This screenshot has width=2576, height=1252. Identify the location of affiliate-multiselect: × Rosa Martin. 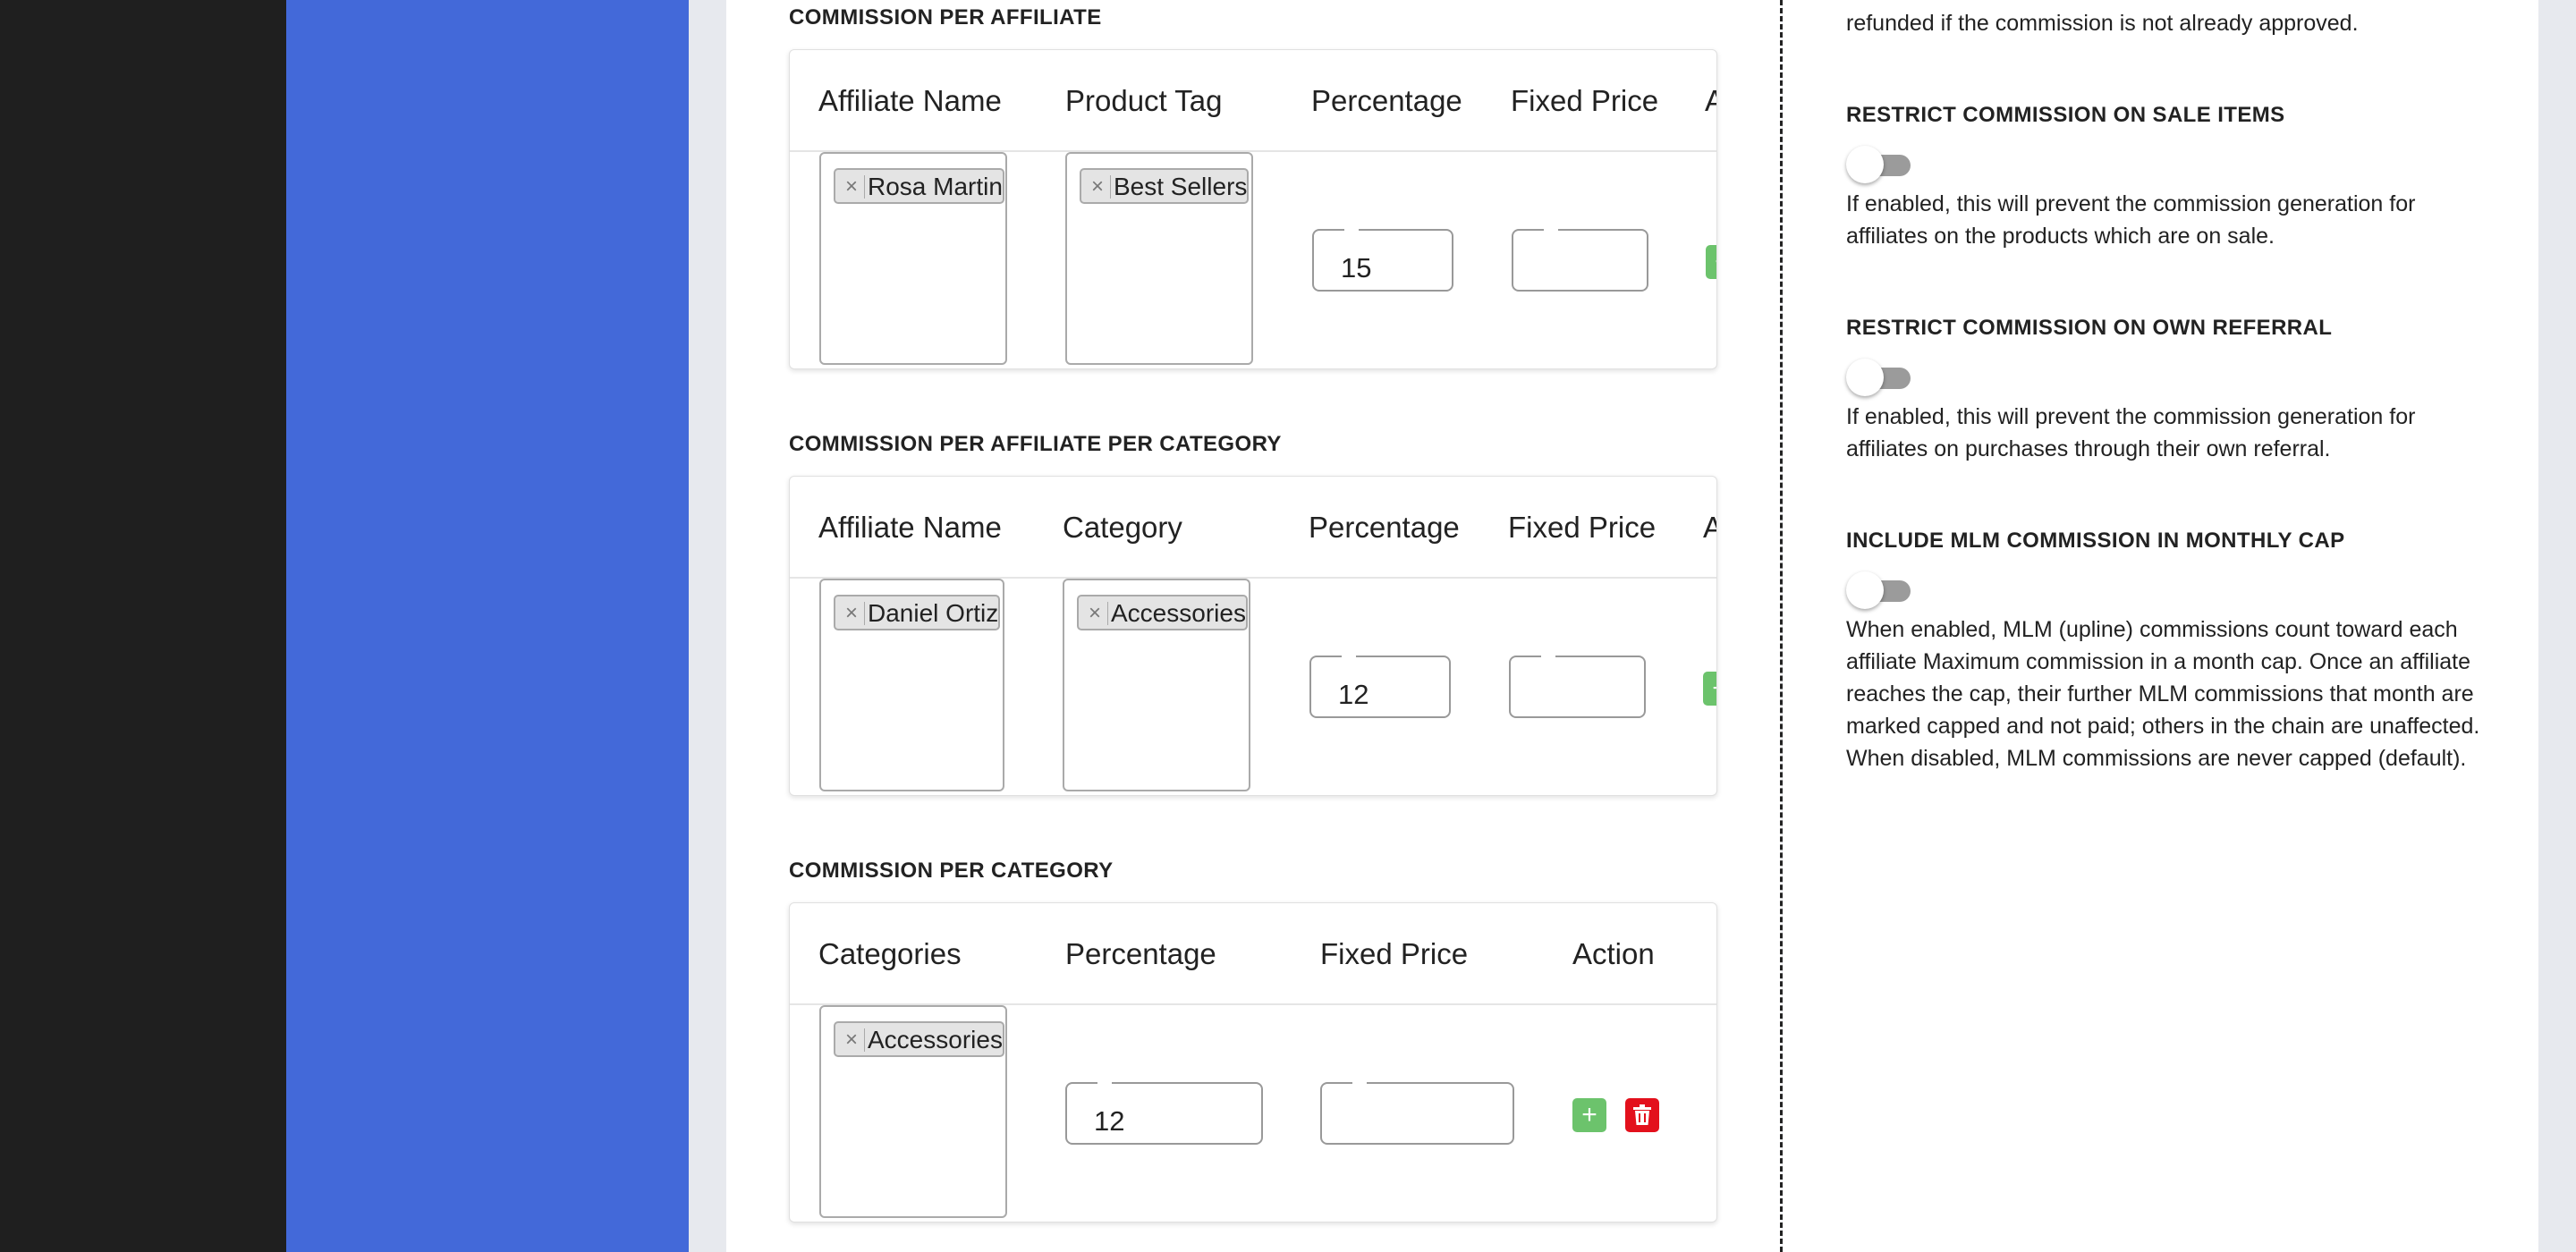
(913, 258).